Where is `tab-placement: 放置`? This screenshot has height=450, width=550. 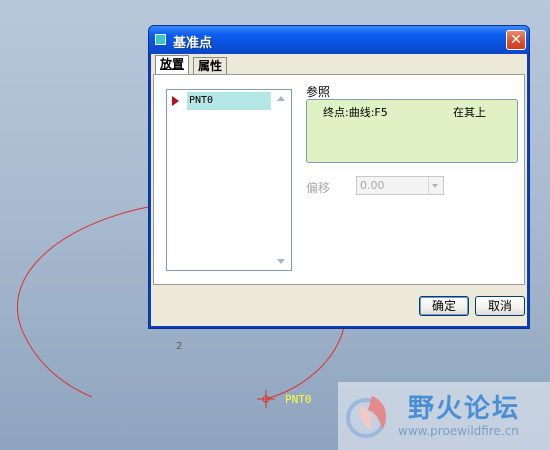
tab-placement: 放置 is located at coordinates (172, 64).